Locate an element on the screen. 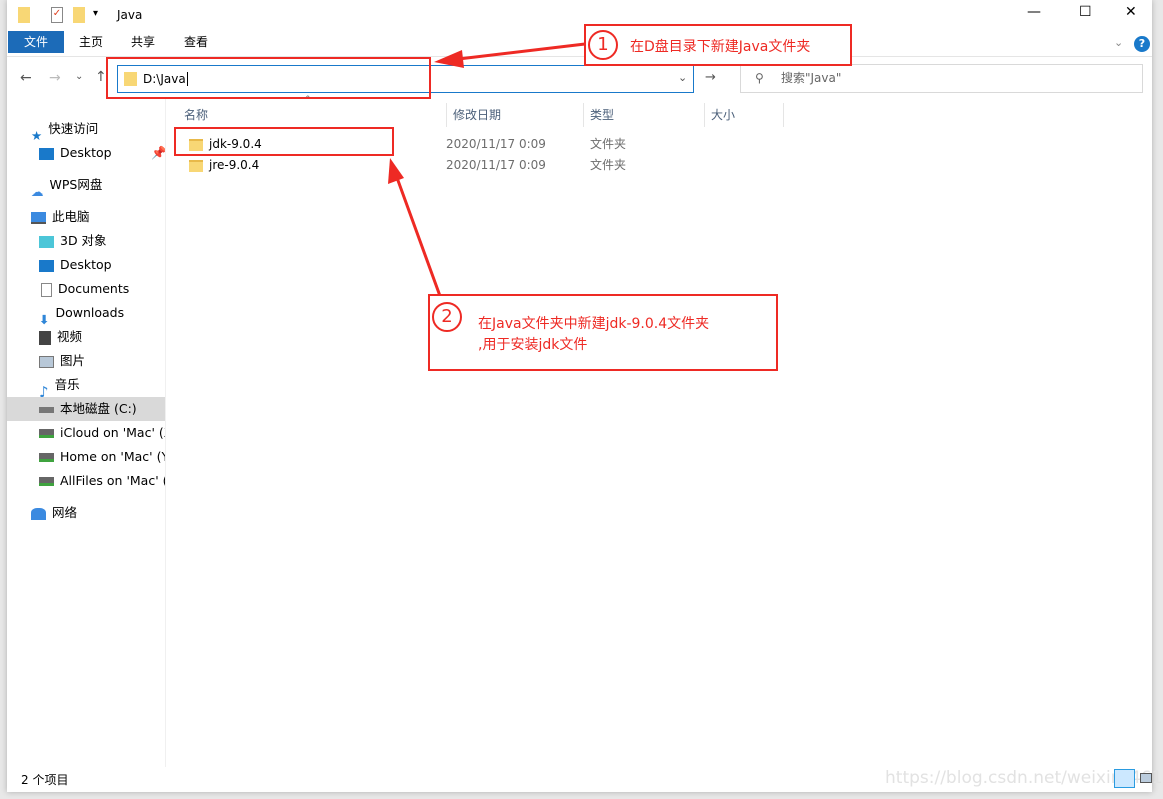 The width and height of the screenshot is (1163, 799). annotation-callout-1: 1 在D盘目录下新建Java文件夹 is located at coordinates (718, 45).